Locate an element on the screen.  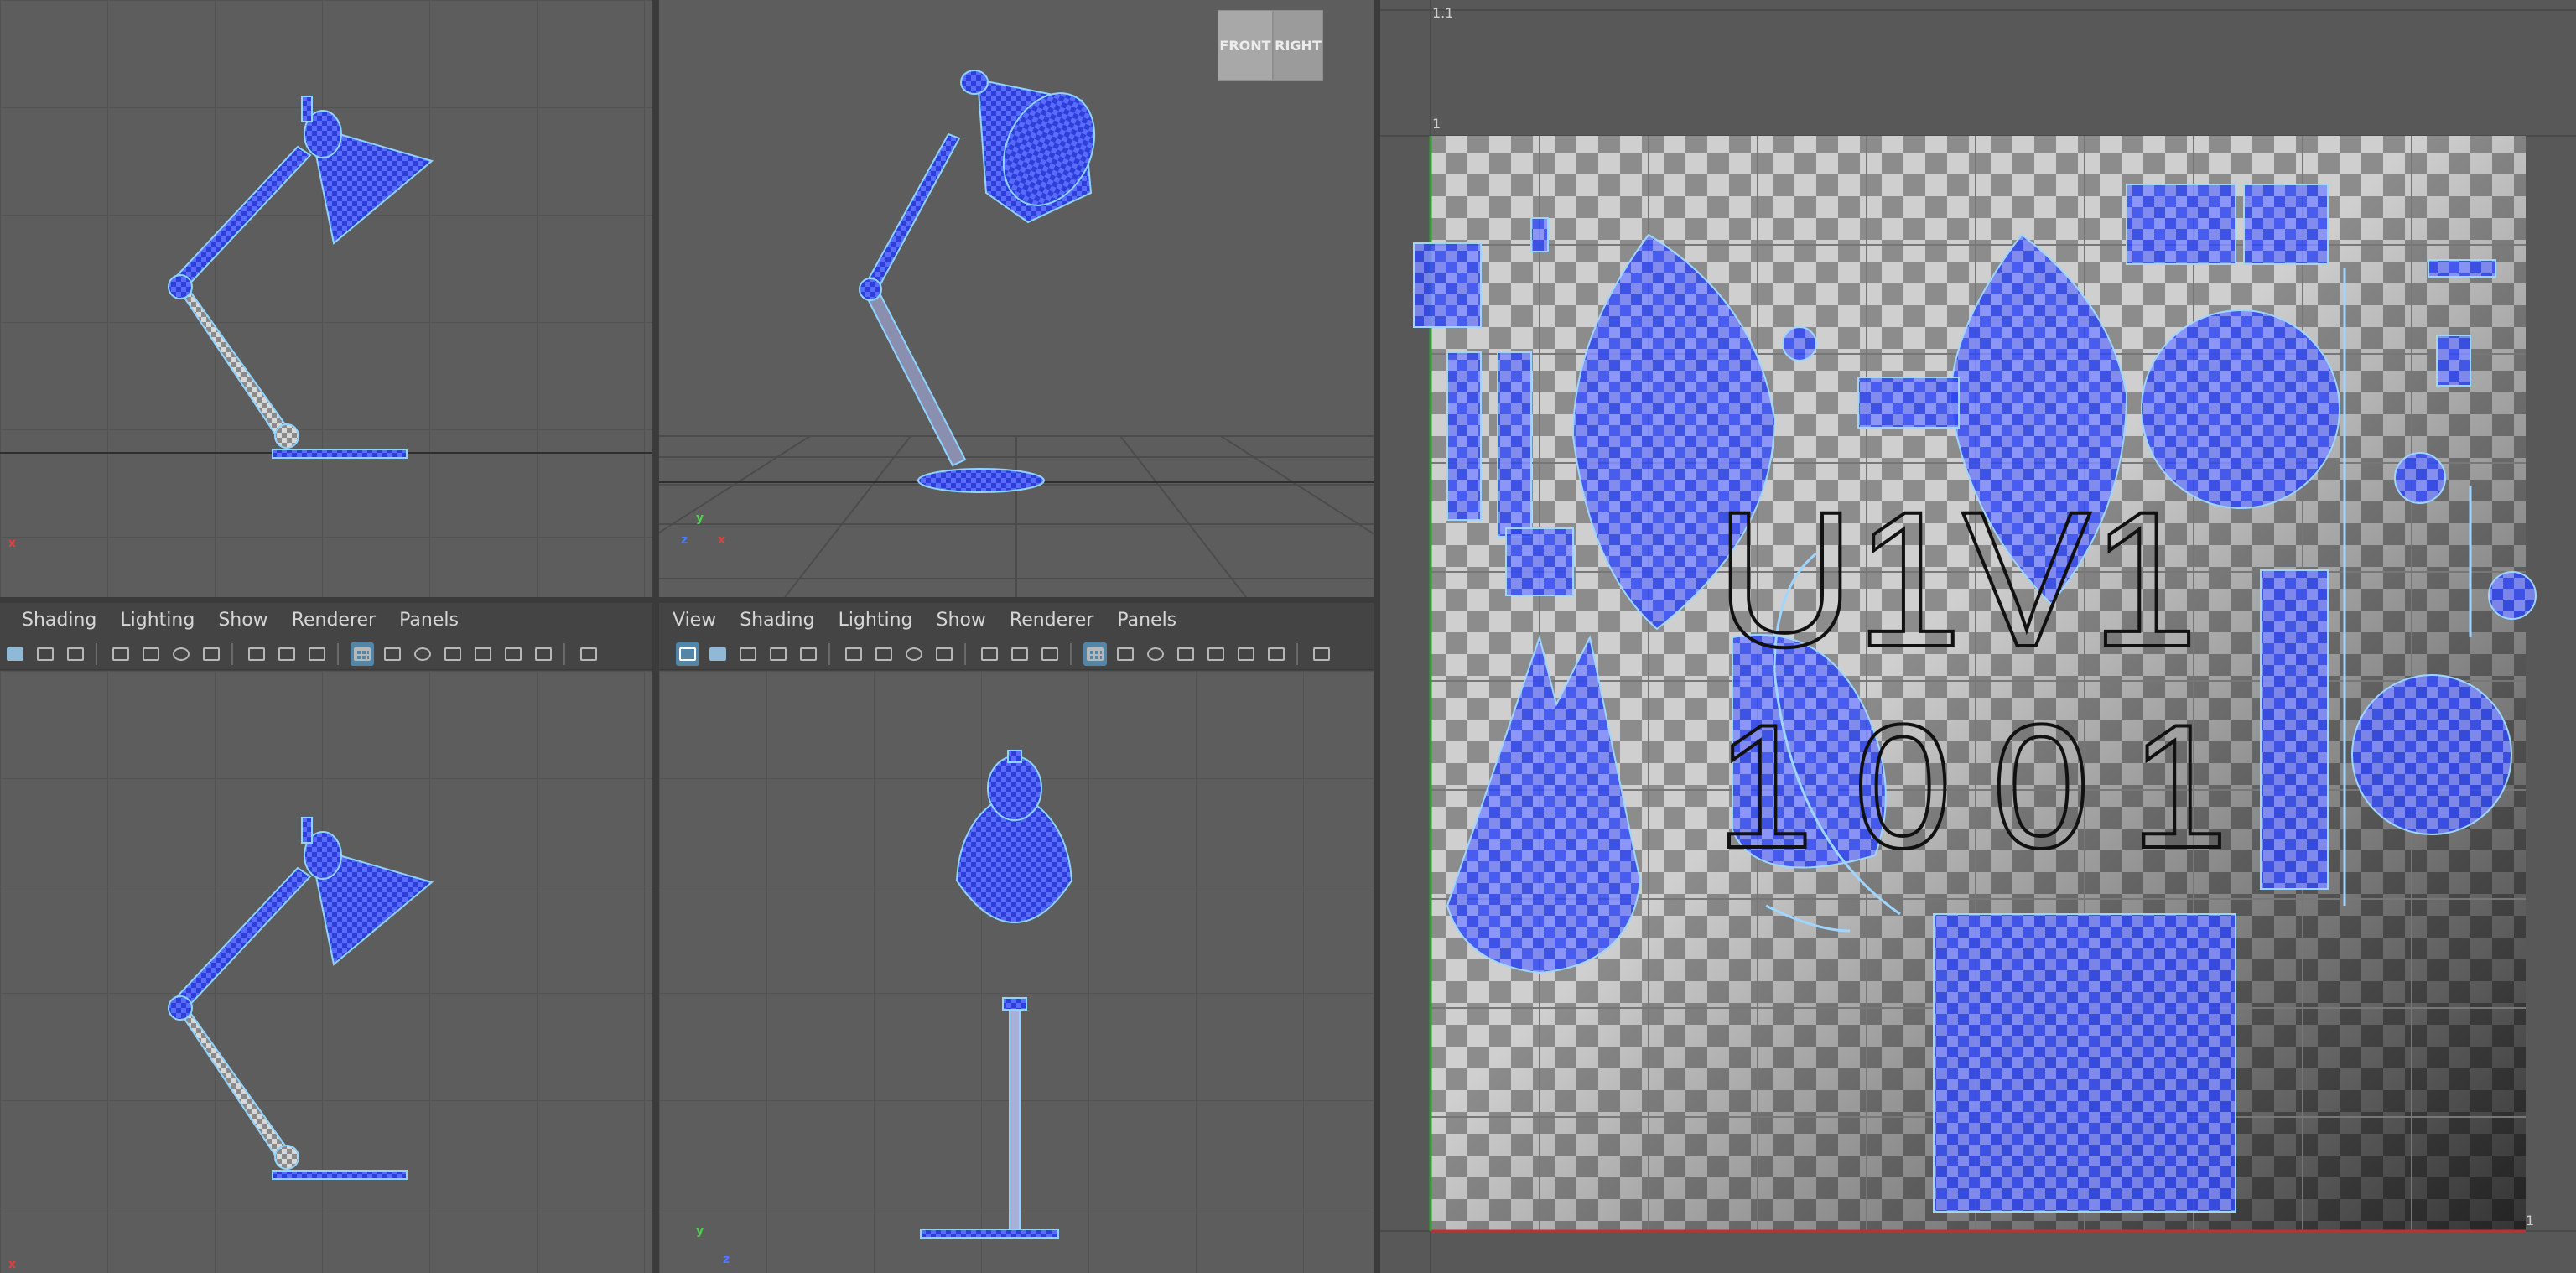
viewport-front-canvas is located at coordinates (1016, 972).